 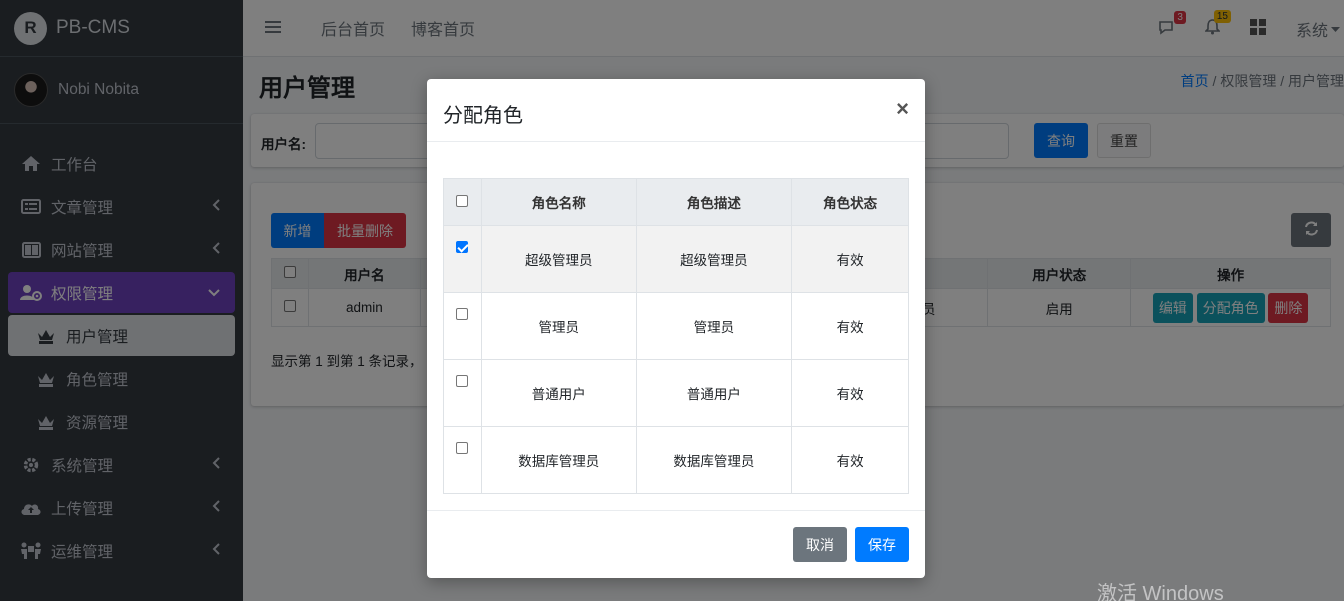 What do you see at coordinates (714, 393) in the screenshot?
I see `cell-role-desc: 普通用户` at bounding box center [714, 393].